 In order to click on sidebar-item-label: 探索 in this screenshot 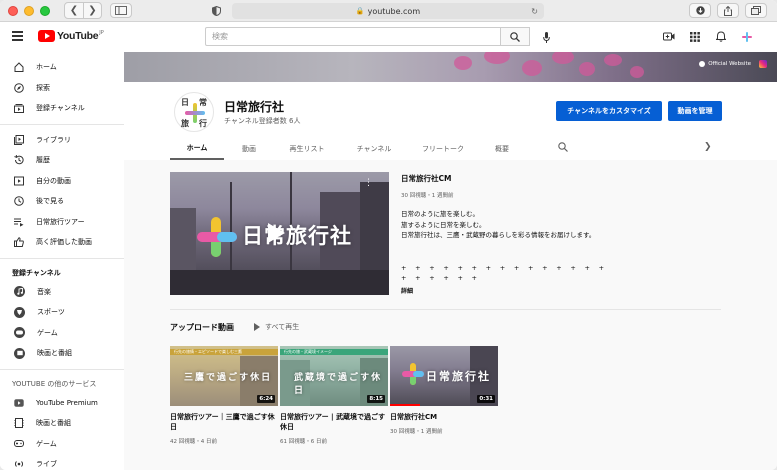, I will do `click(43, 87)`.